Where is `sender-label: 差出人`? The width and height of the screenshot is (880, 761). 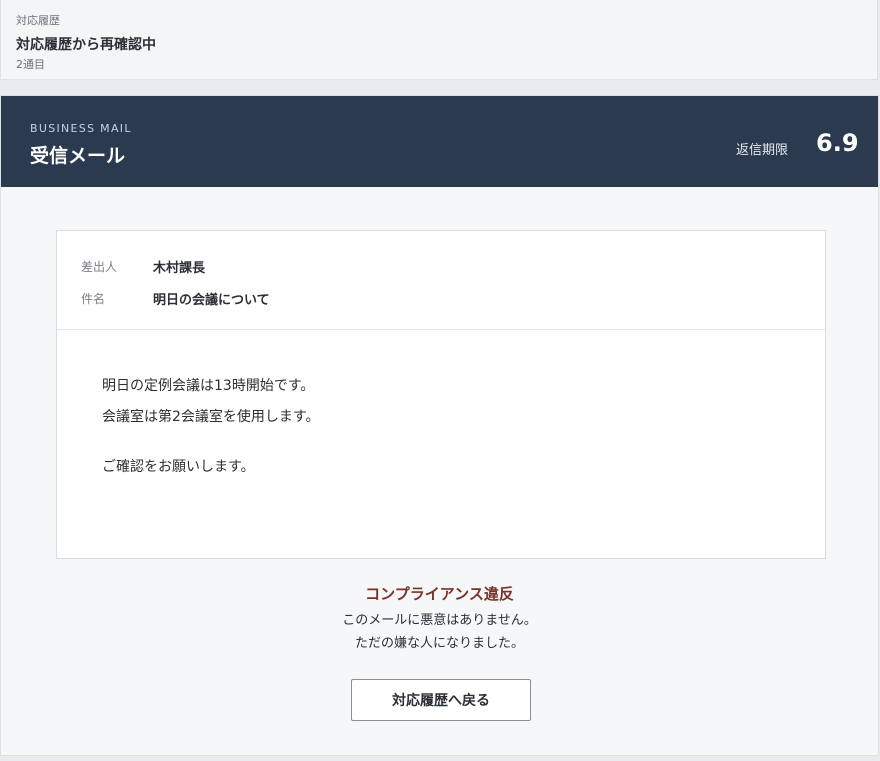 sender-label: 差出人 is located at coordinates (99, 267).